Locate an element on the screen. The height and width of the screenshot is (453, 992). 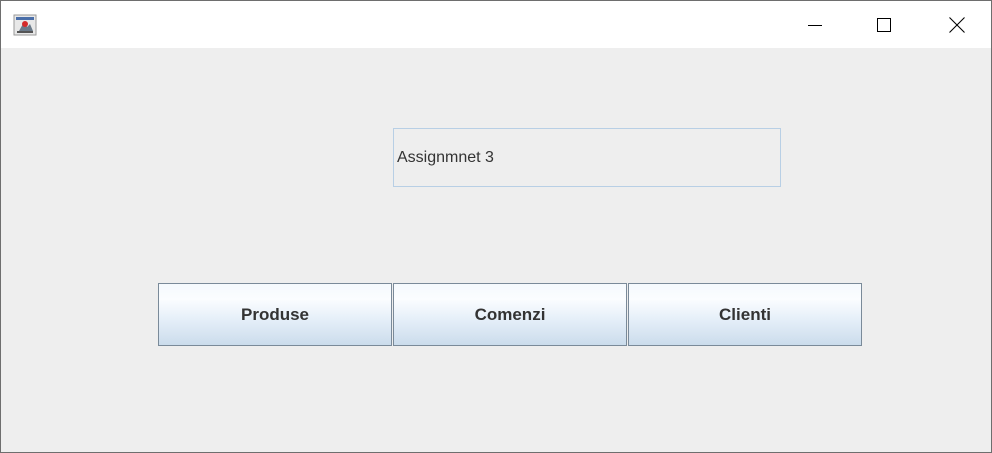
clienti-button: Clienti is located at coordinates (745, 314).